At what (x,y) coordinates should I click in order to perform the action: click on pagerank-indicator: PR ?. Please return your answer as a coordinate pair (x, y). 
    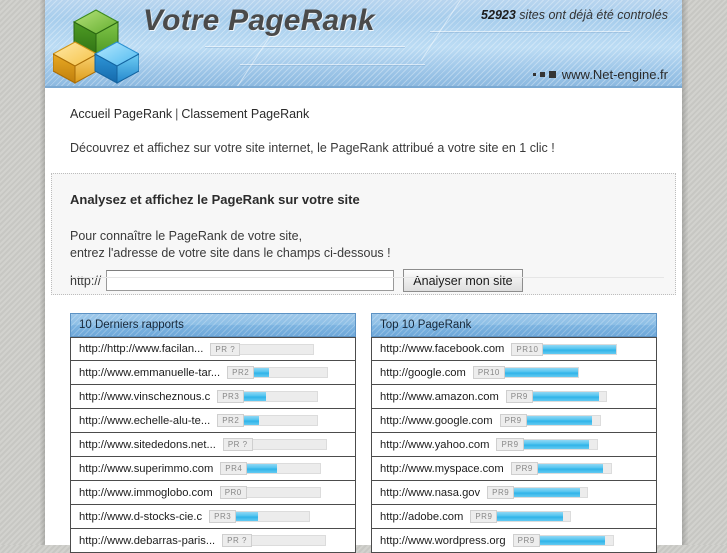
    Looking at the image, I should click on (274, 540).